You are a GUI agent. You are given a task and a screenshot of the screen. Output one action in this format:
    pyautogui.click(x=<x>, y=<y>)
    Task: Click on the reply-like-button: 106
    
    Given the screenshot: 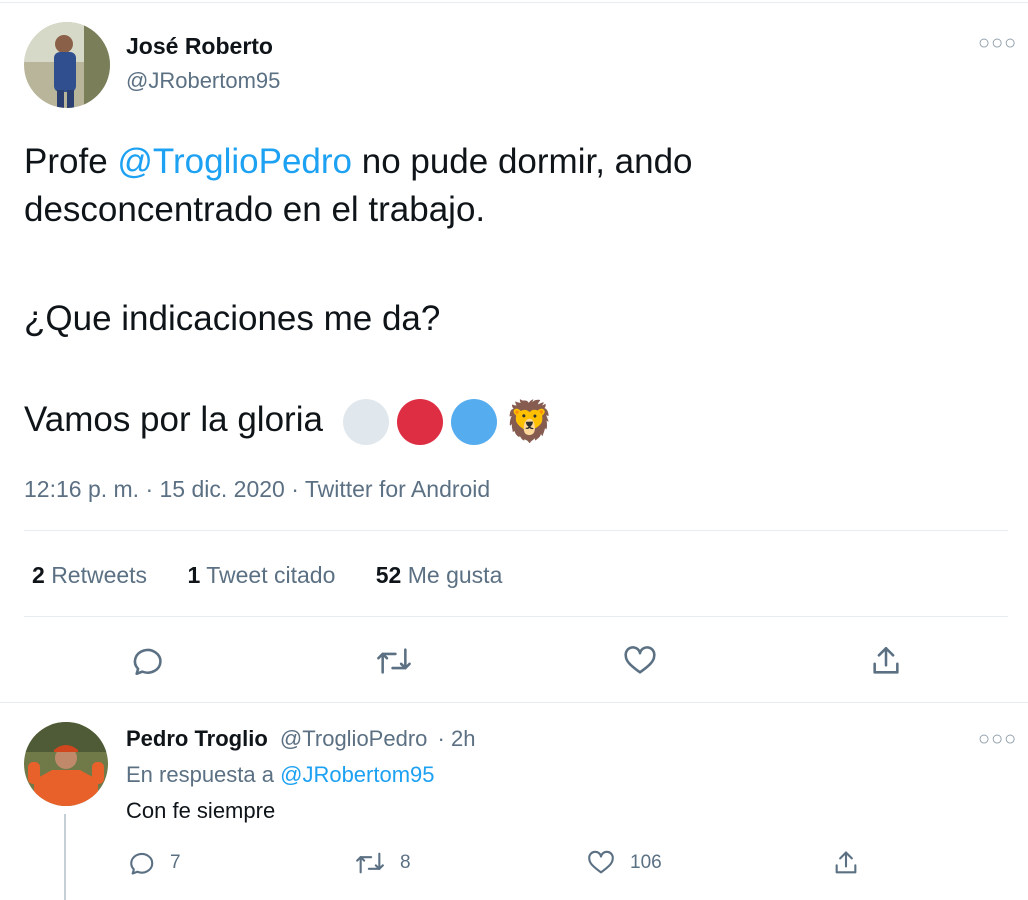 What is the action you would take?
    pyautogui.click(x=624, y=863)
    